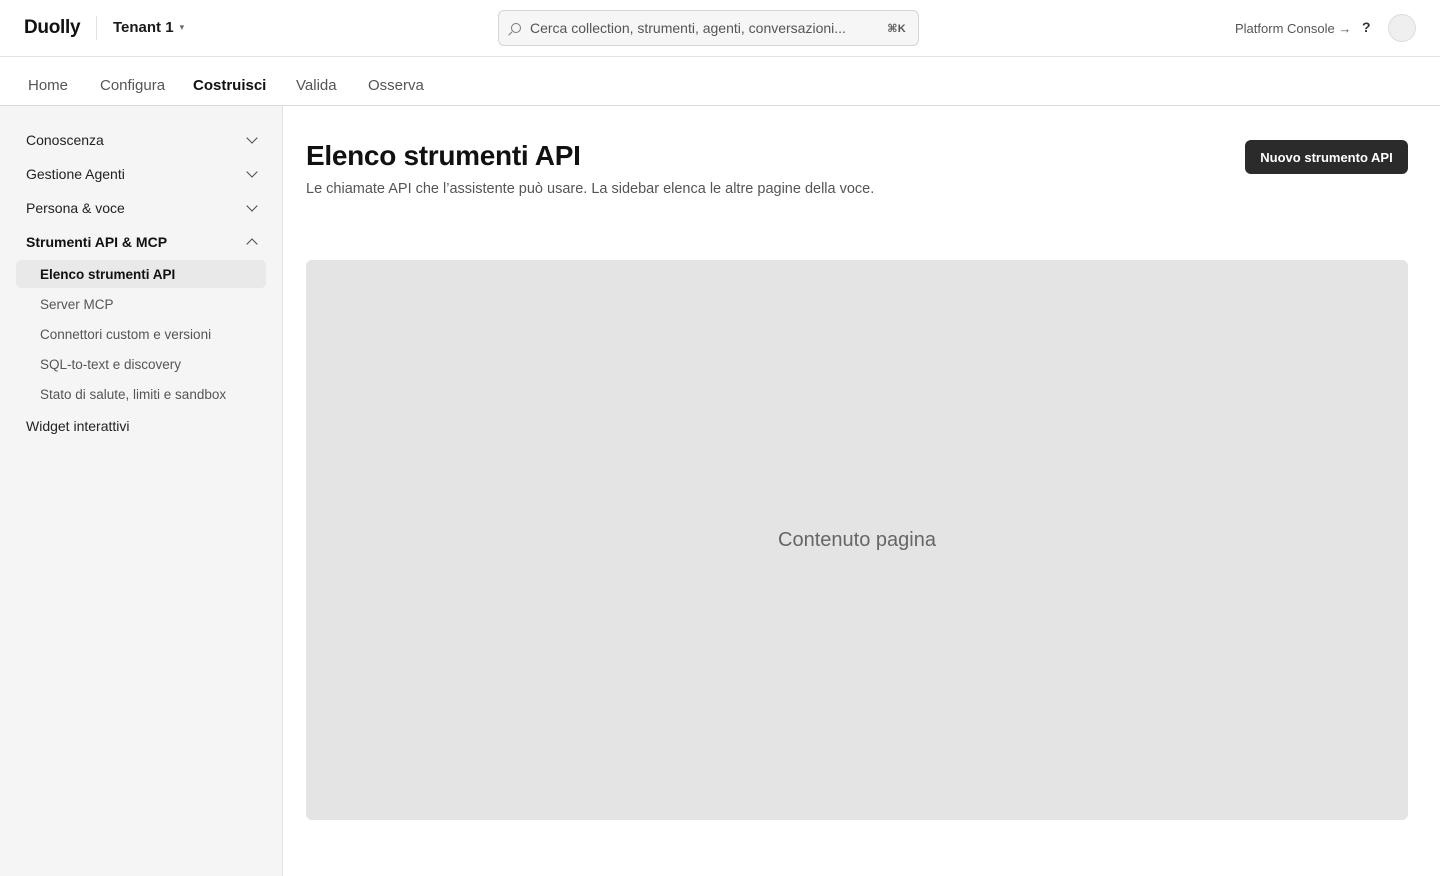 The image size is (1440, 876). Describe the element at coordinates (141, 394) in the screenshot. I see `sidebar-item-stato-salute: Stato di salute, limiti e sandbox` at that location.